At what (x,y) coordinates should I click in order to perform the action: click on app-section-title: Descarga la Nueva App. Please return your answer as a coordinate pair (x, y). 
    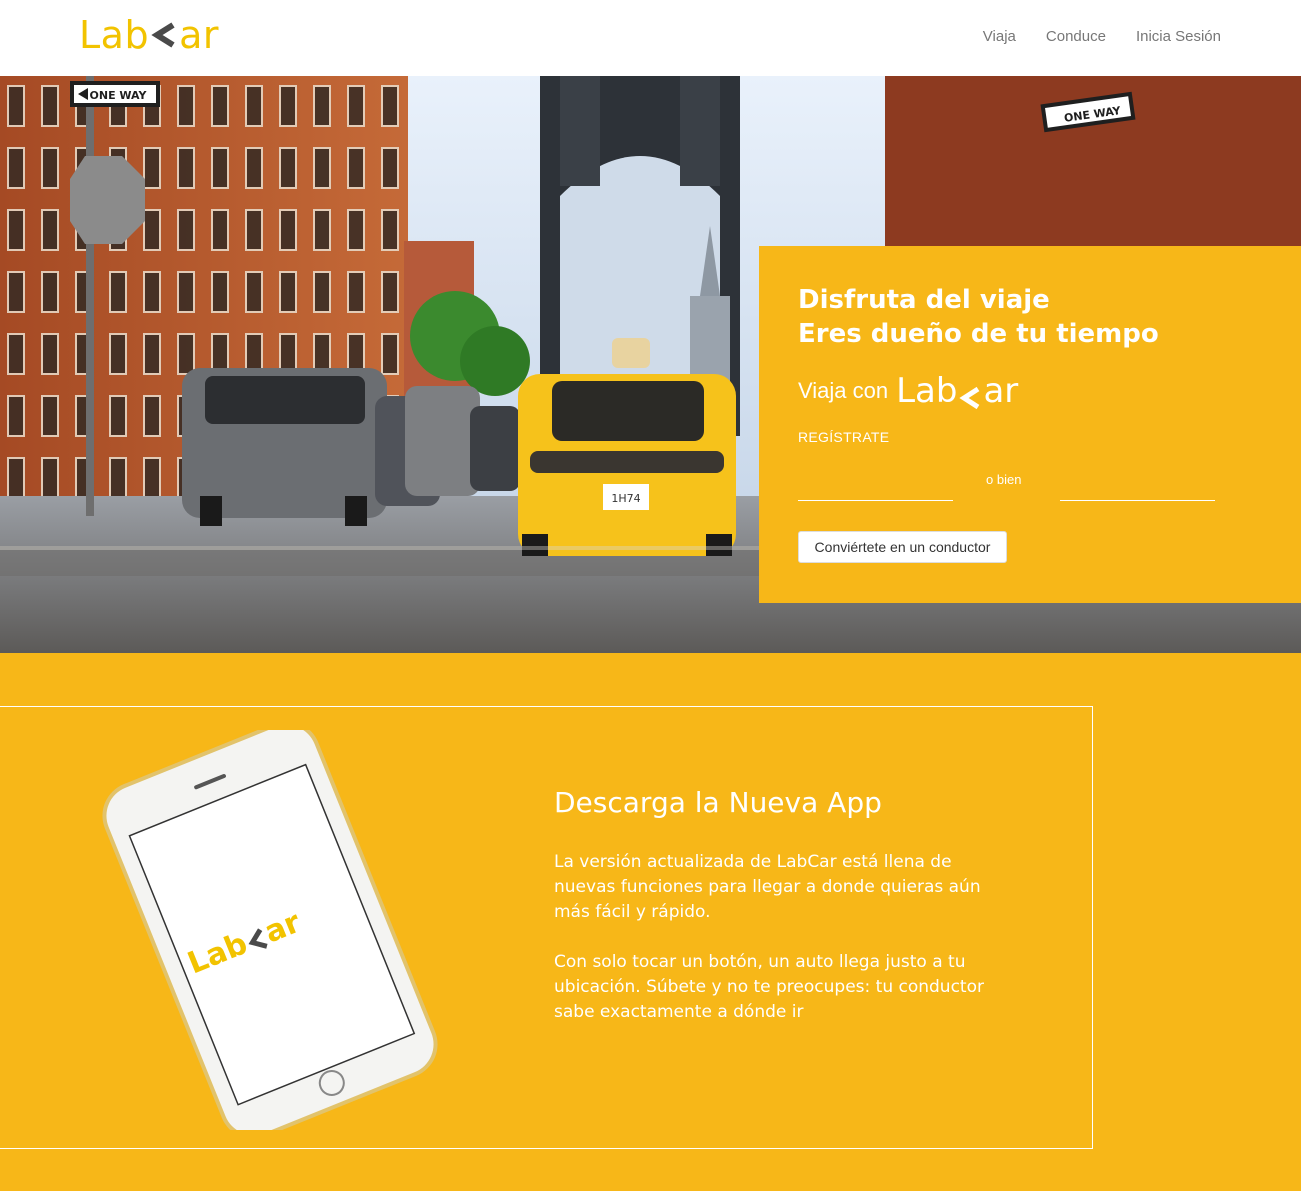
    Looking at the image, I should click on (718, 802).